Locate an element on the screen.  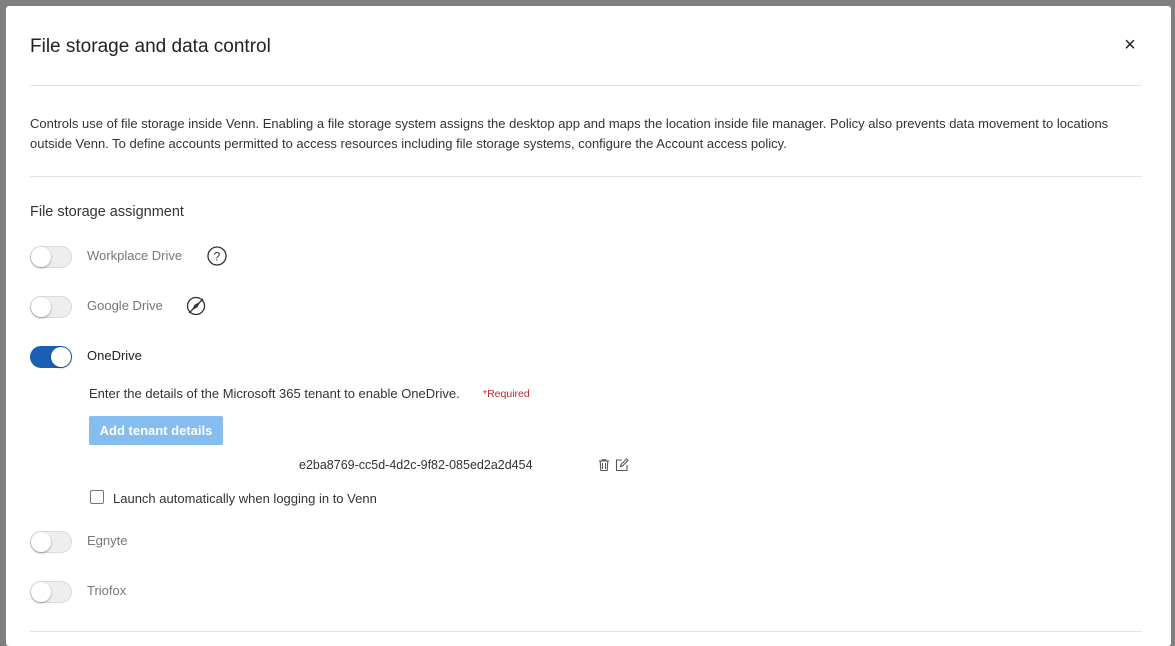
question-circle-icon: ? is located at coordinates (217, 256).